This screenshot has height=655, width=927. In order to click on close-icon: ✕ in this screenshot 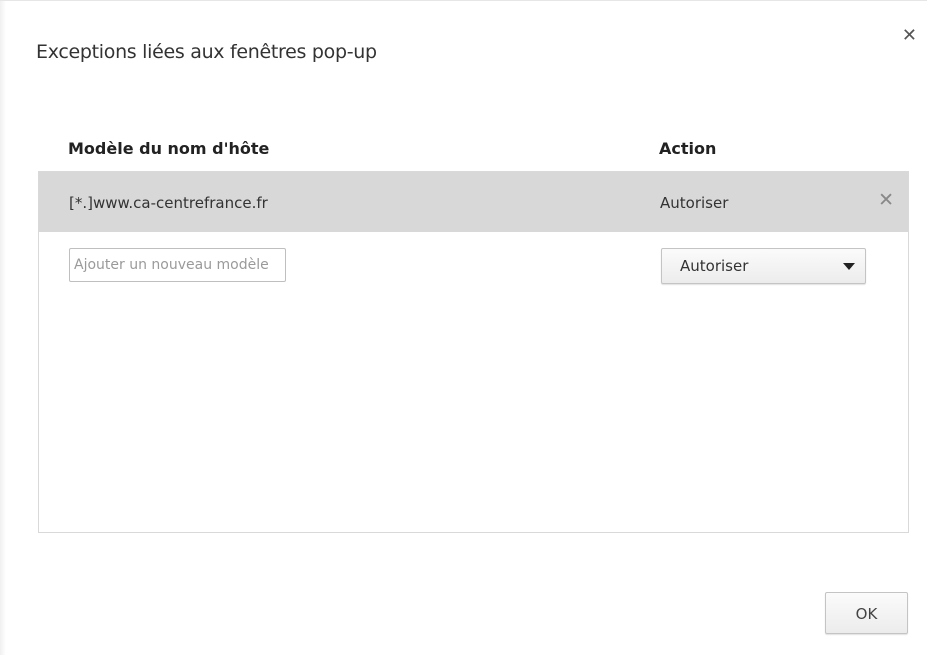, I will do `click(909, 36)`.